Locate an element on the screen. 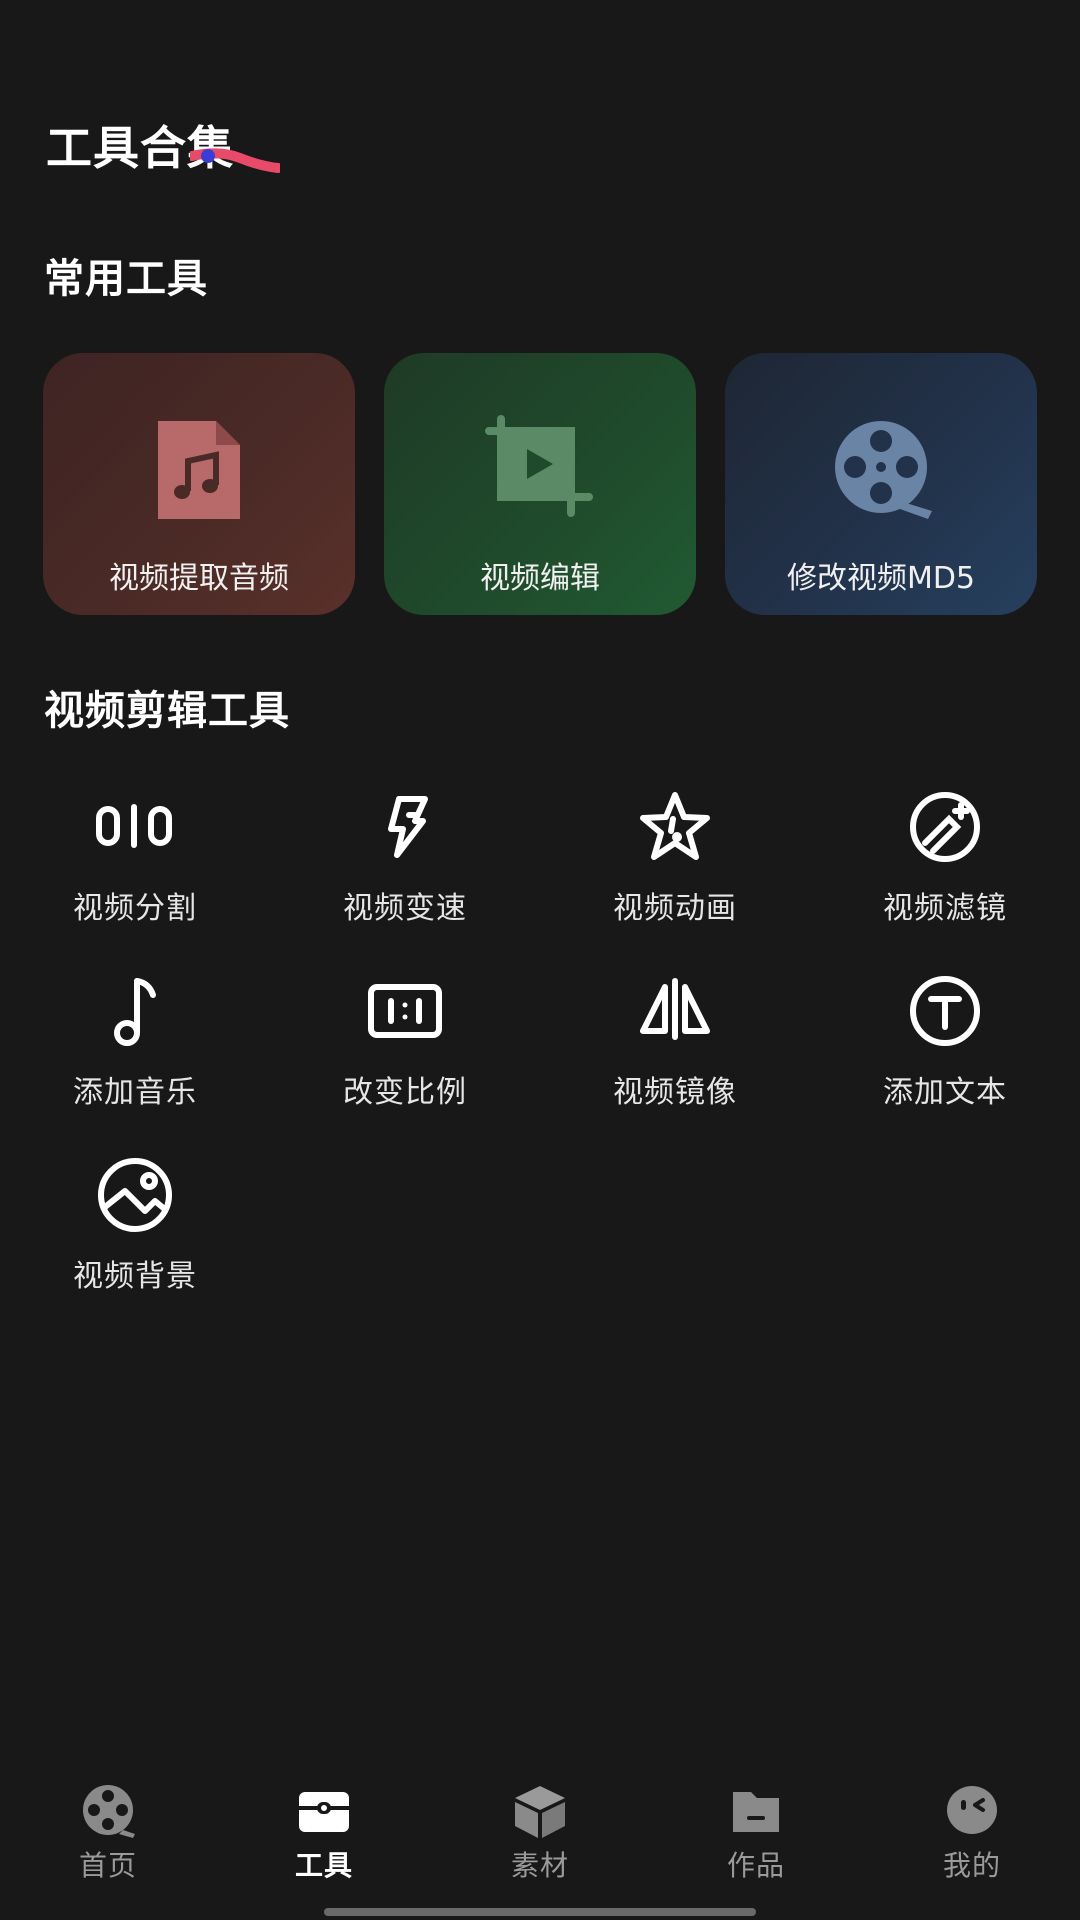 The width and height of the screenshot is (1080, 1920). card-label: 视频提取音频 is located at coordinates (199, 578).